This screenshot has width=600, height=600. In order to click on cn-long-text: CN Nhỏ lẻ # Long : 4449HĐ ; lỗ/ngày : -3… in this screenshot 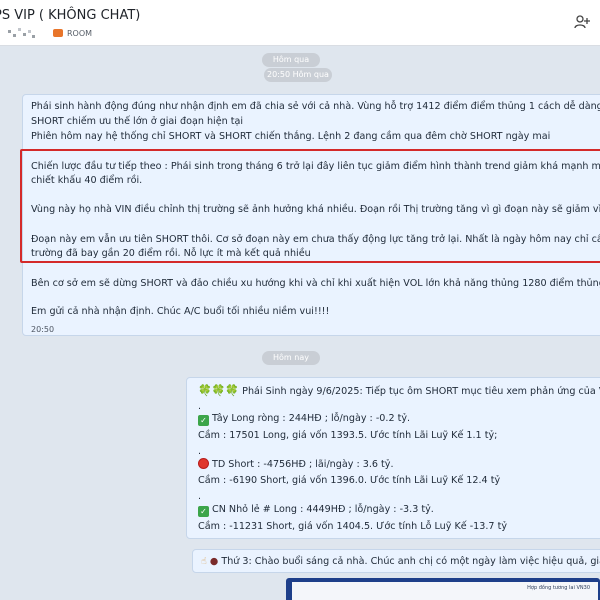, I will do `click(323, 509)`.